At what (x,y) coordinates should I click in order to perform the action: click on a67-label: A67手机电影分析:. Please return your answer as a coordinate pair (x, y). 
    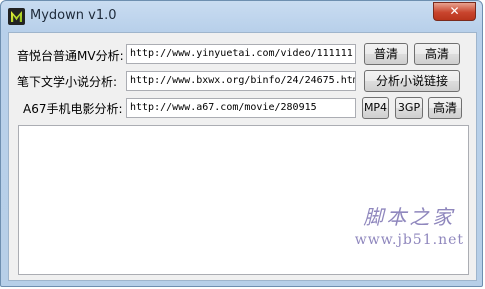
    Looking at the image, I should click on (73, 109).